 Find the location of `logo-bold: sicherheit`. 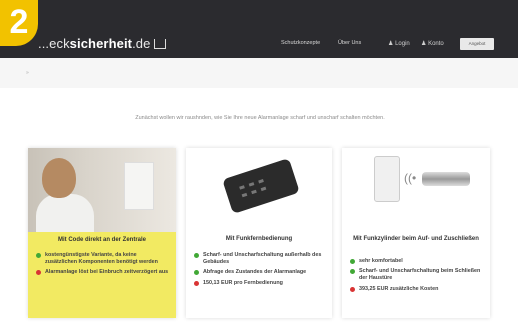

logo-bold: sicherheit is located at coordinates (101, 43).